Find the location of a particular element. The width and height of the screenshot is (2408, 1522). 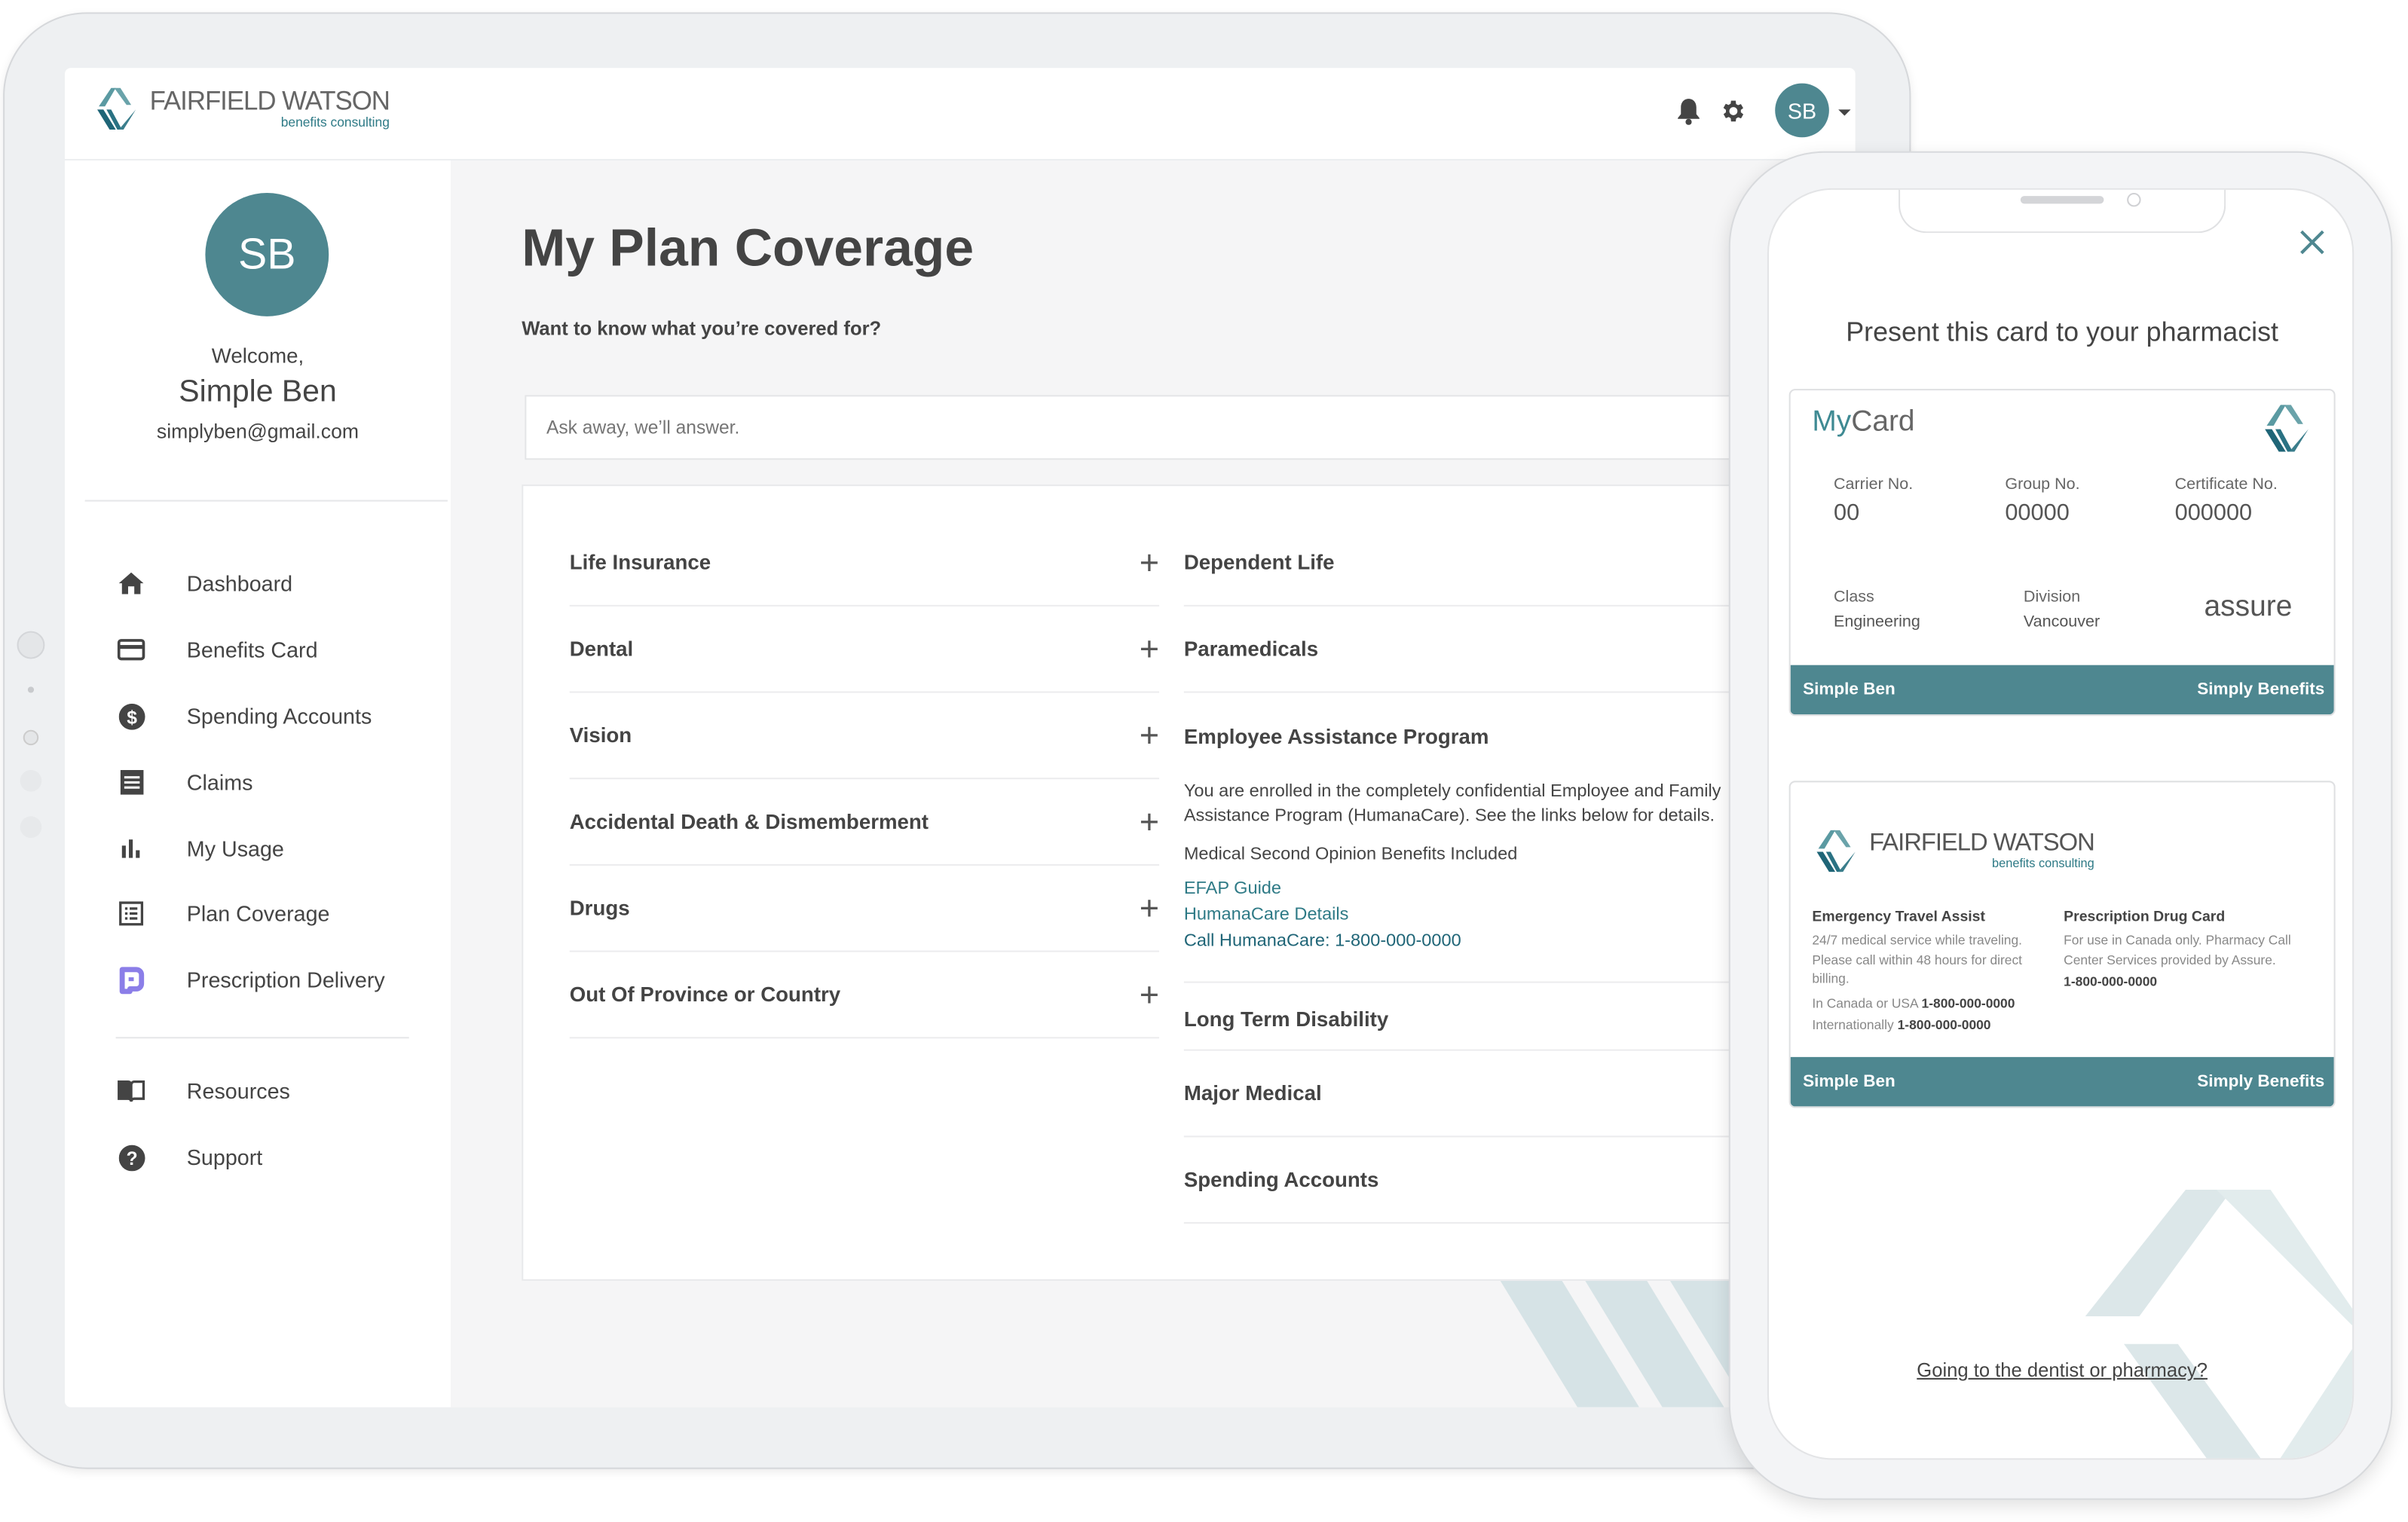

sidebar-item-label: My Usage is located at coordinates (235, 848).